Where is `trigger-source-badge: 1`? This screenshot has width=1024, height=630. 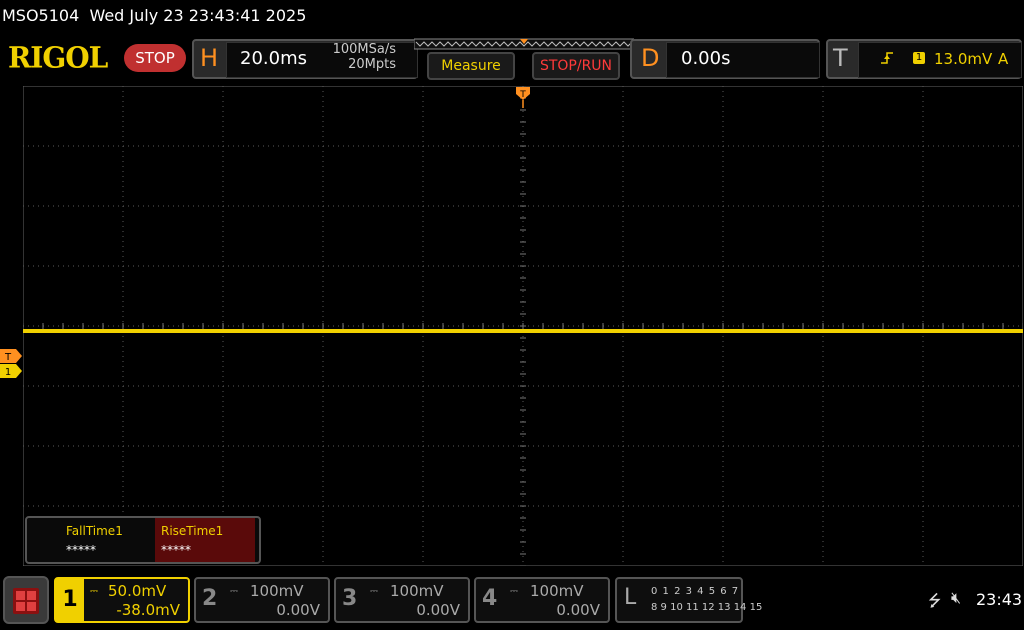
trigger-source-badge: 1 is located at coordinates (919, 58).